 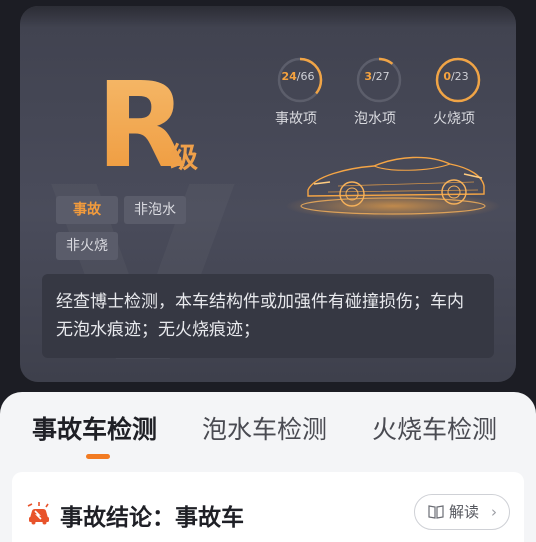 I want to click on gauge-value-accident: 24/66, so click(x=298, y=76).